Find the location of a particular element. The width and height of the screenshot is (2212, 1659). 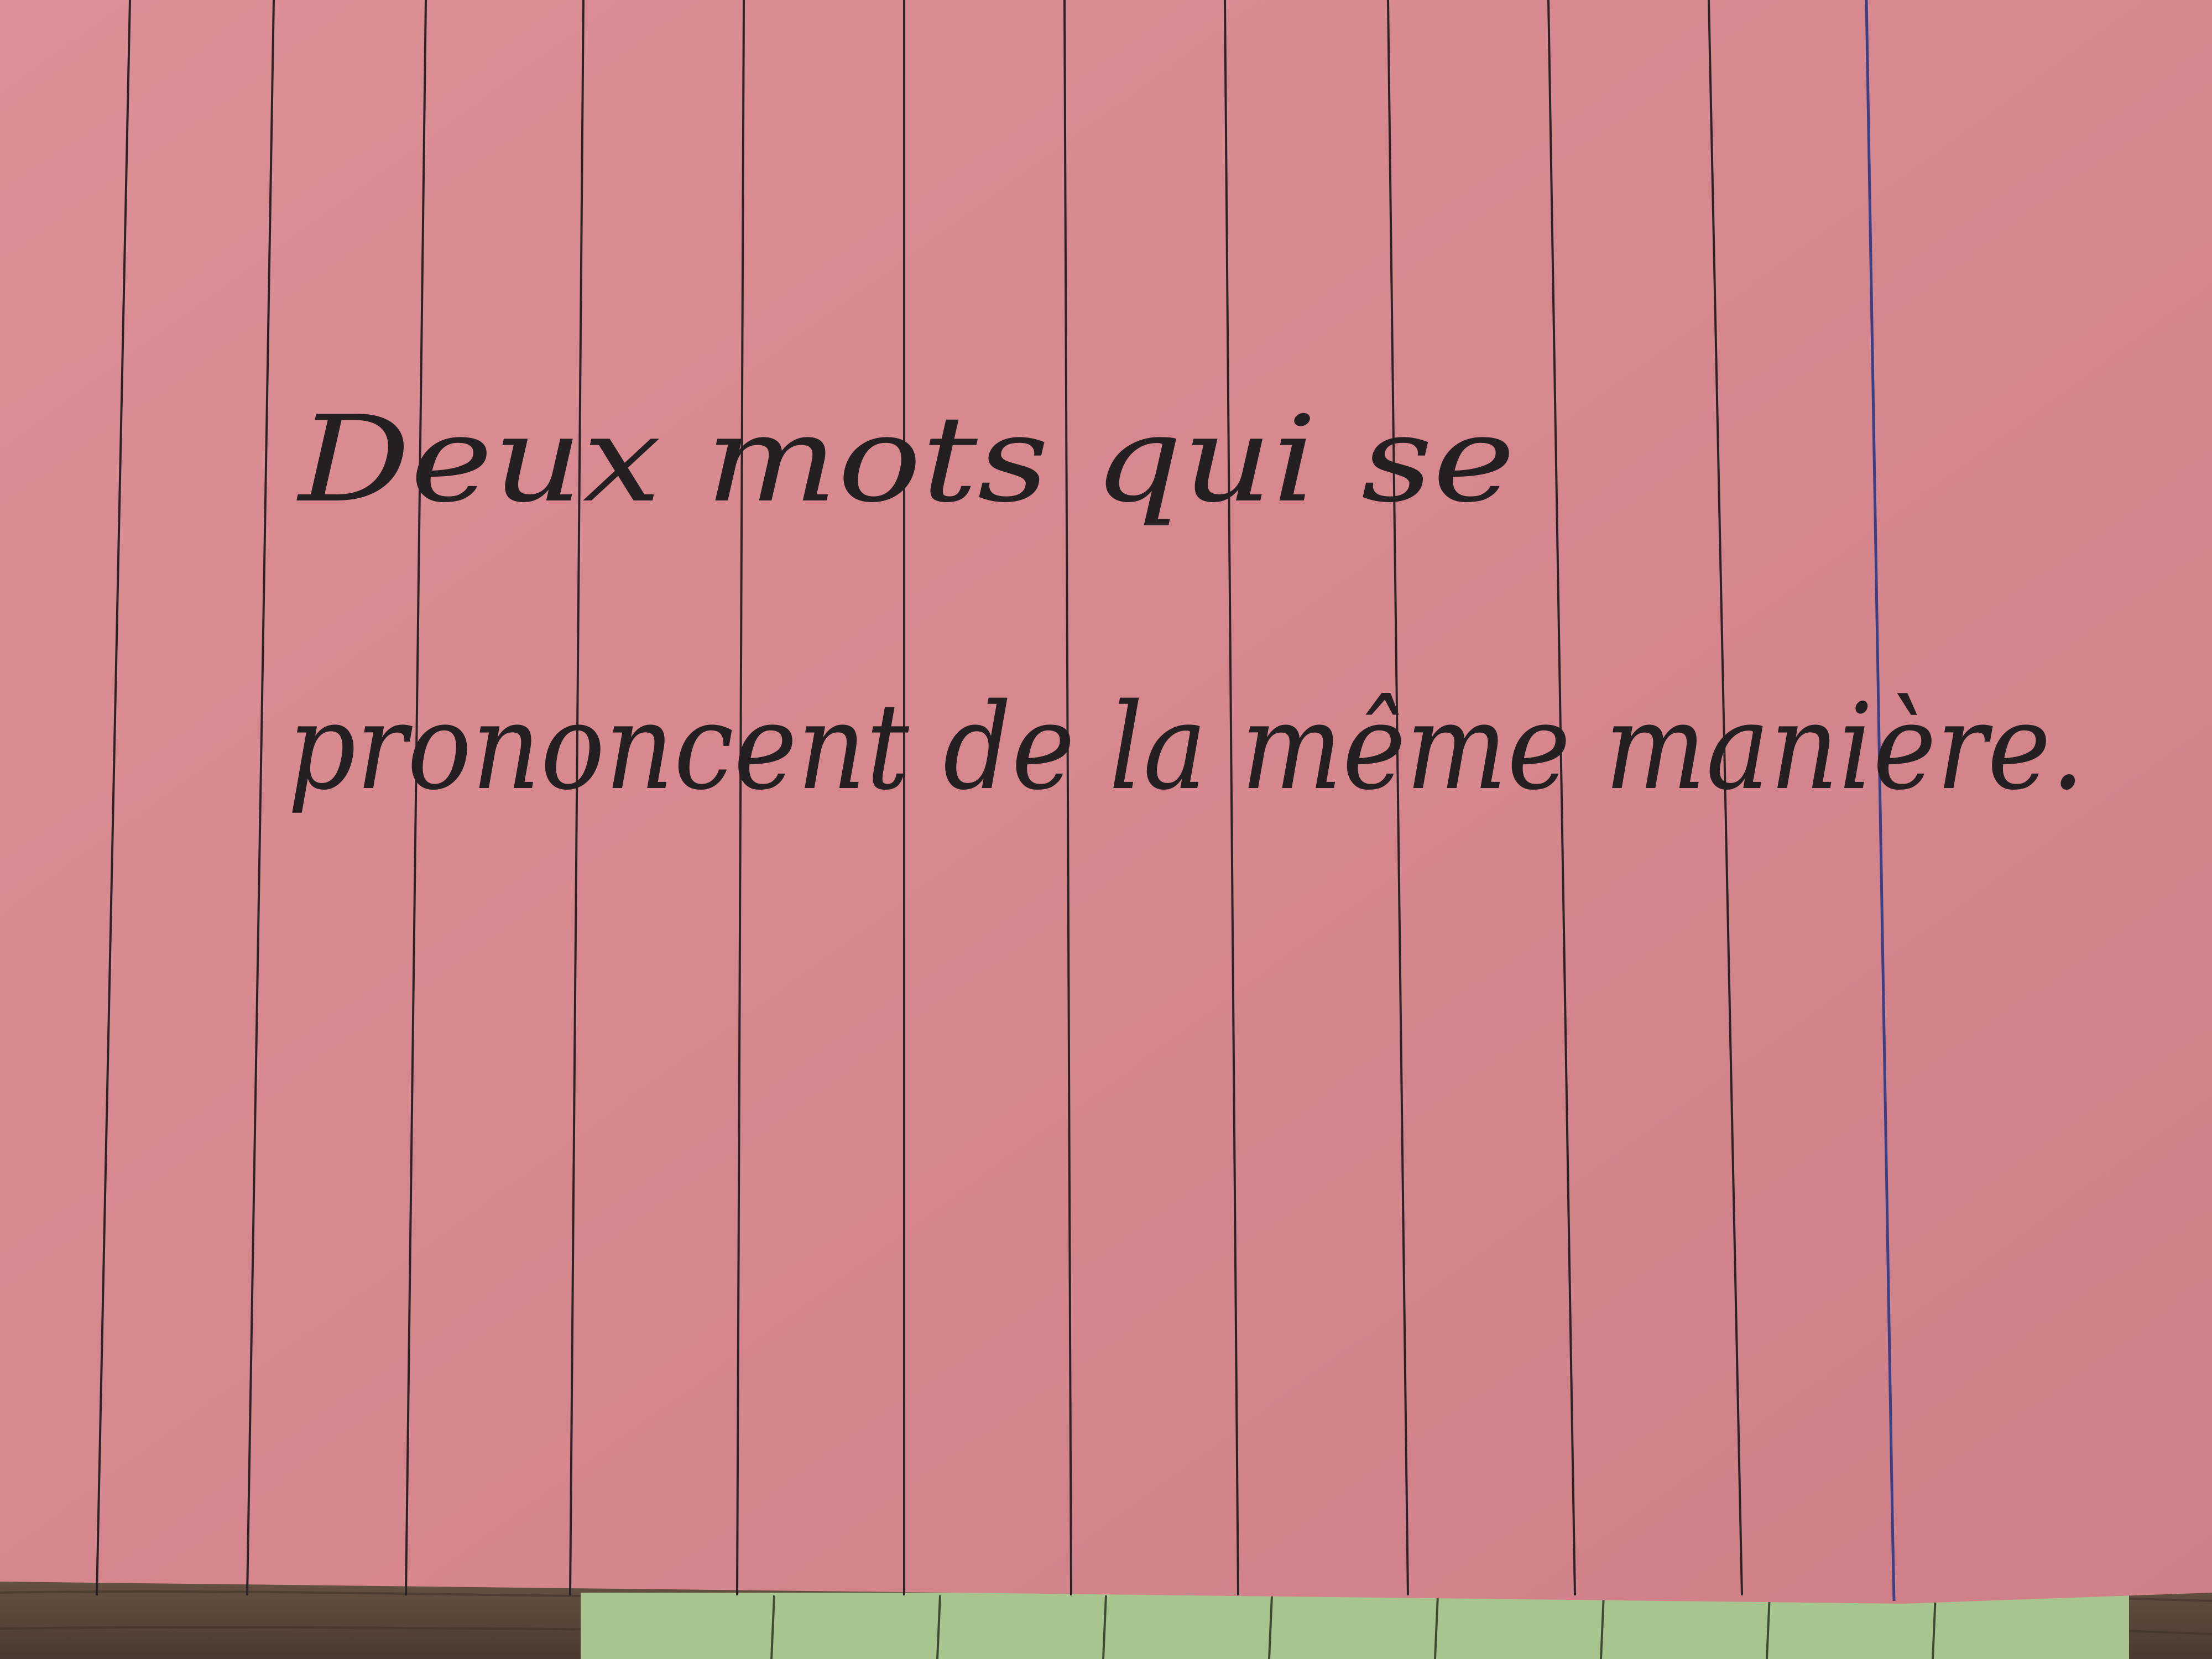

handwritten-line-1: Deux mots qui se is located at coordinates (906, 460).